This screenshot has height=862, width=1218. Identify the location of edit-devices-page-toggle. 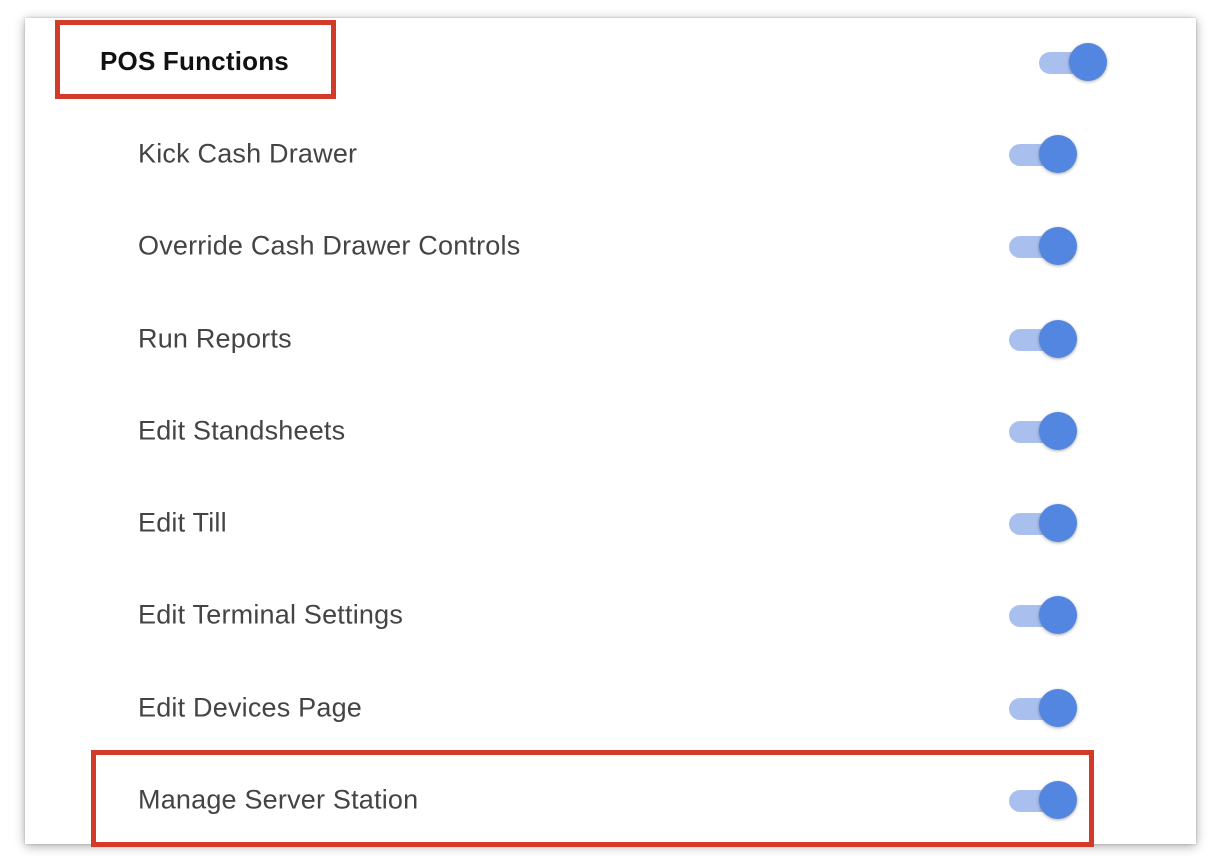
(1043, 708).